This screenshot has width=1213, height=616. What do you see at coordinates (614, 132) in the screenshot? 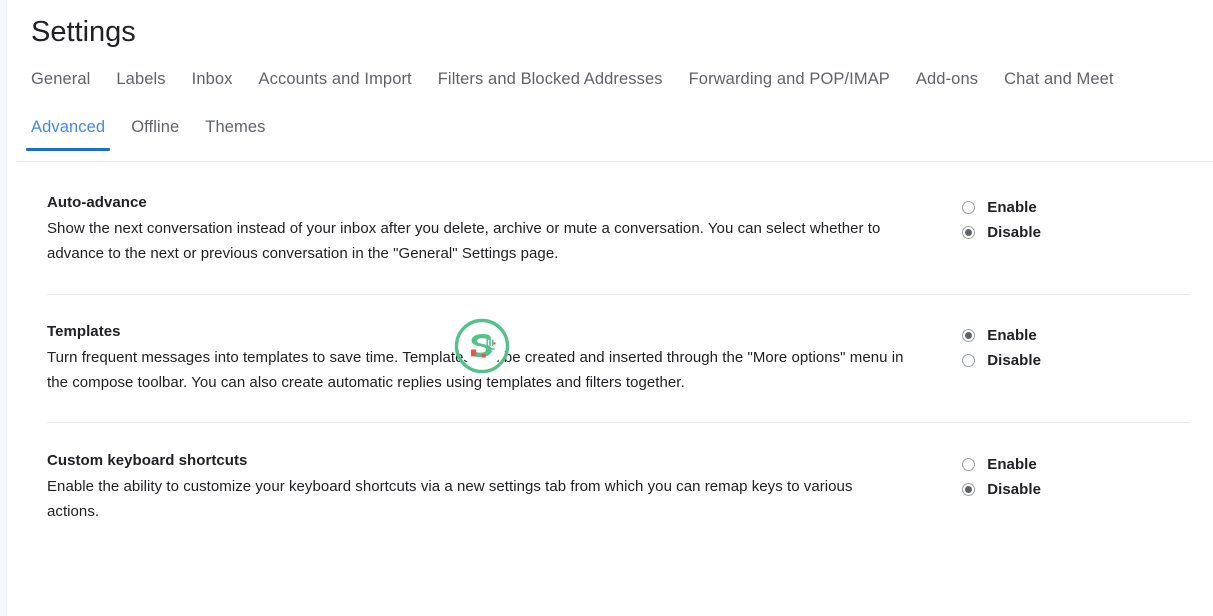
I see `secondary-tab-row: Advanced Offline Themes` at bounding box center [614, 132].